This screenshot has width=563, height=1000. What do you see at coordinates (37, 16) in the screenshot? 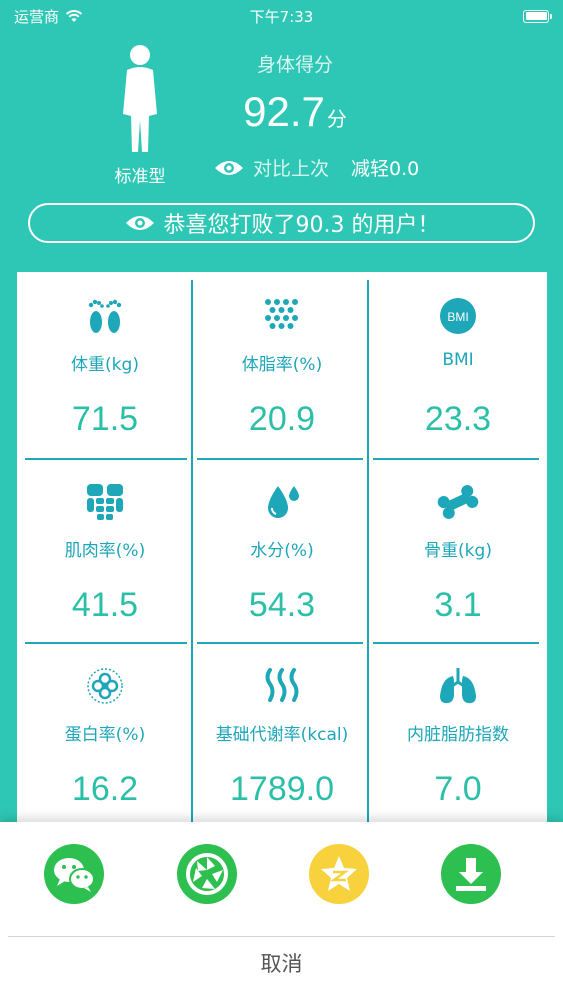
I see `carrier-label: 运营商` at bounding box center [37, 16].